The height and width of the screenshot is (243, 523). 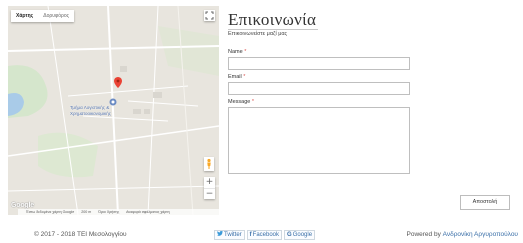 I want to click on map-data-text: Έστω δεδομένα χάρτη Google, so click(x=50, y=212).